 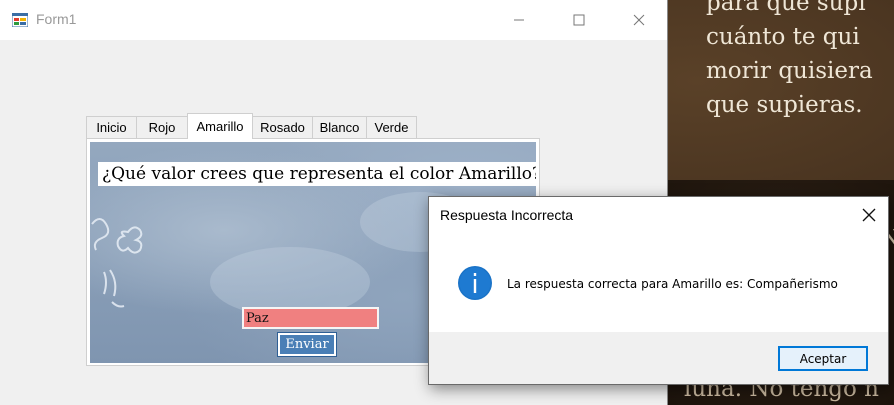 What do you see at coordinates (786, 8) in the screenshot?
I see `poem-line: para que supi` at bounding box center [786, 8].